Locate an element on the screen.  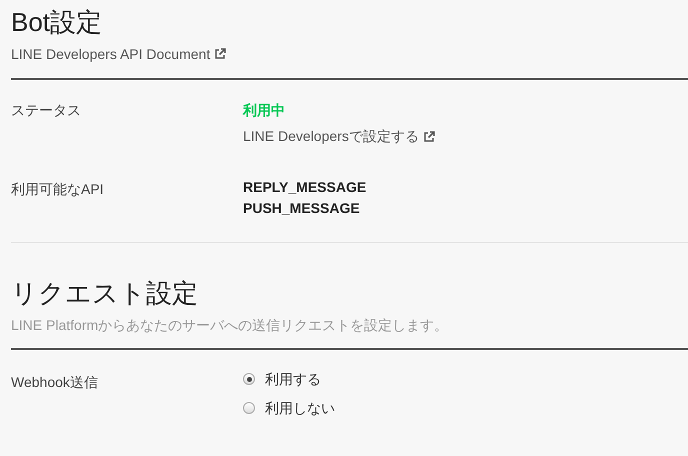
developers-link: LINE Developersで設定する is located at coordinates (339, 137).